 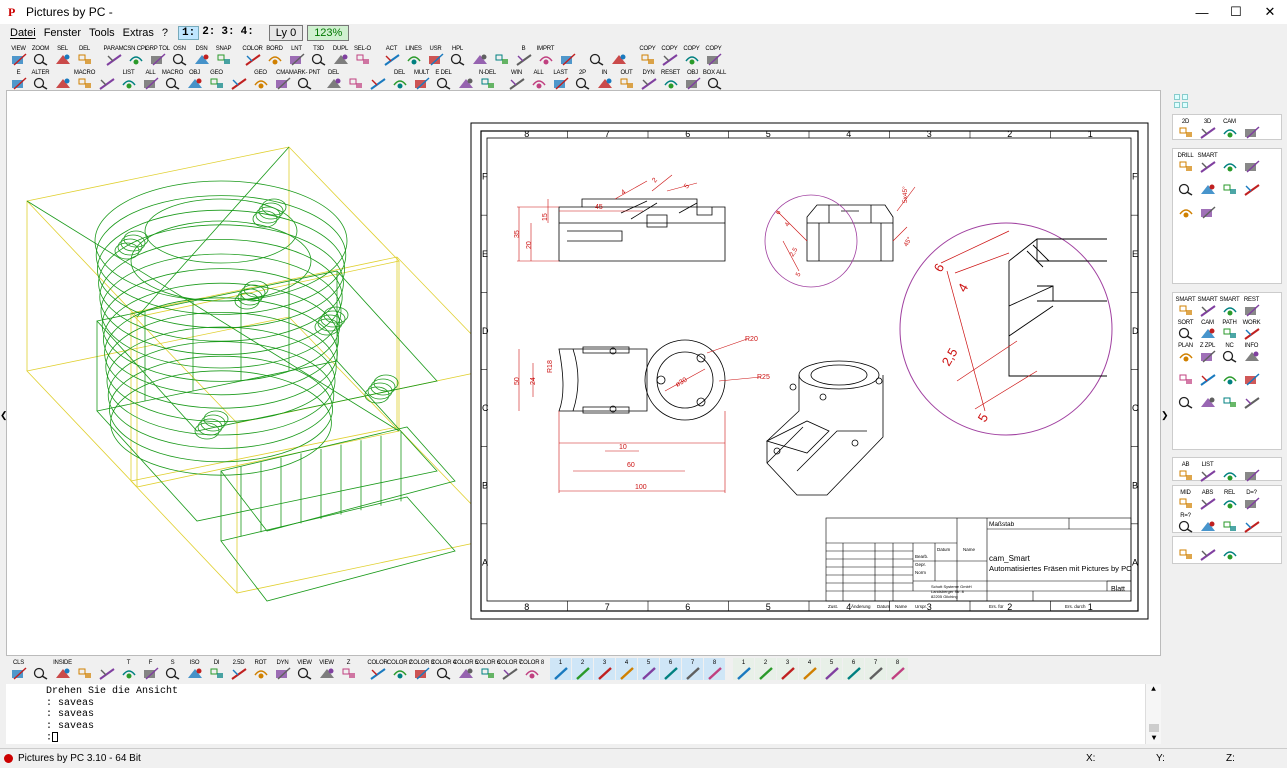 What do you see at coordinates (377, 669) in the screenshot?
I see `bt-color-all-icon-button: COLOR` at bounding box center [377, 669].